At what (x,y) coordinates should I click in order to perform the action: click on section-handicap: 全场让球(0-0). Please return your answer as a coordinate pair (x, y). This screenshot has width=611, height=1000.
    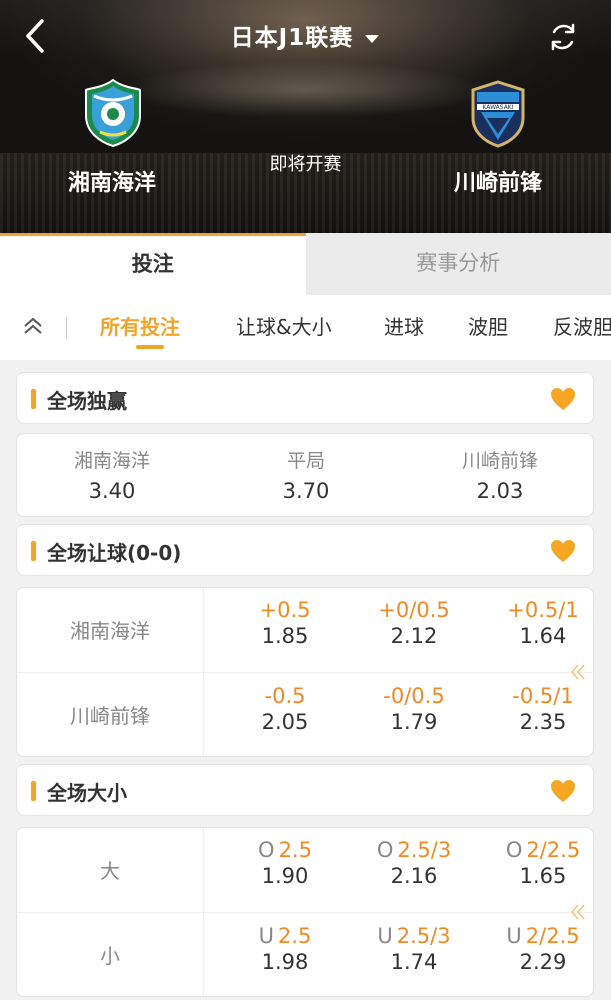
    Looking at the image, I should click on (305, 550).